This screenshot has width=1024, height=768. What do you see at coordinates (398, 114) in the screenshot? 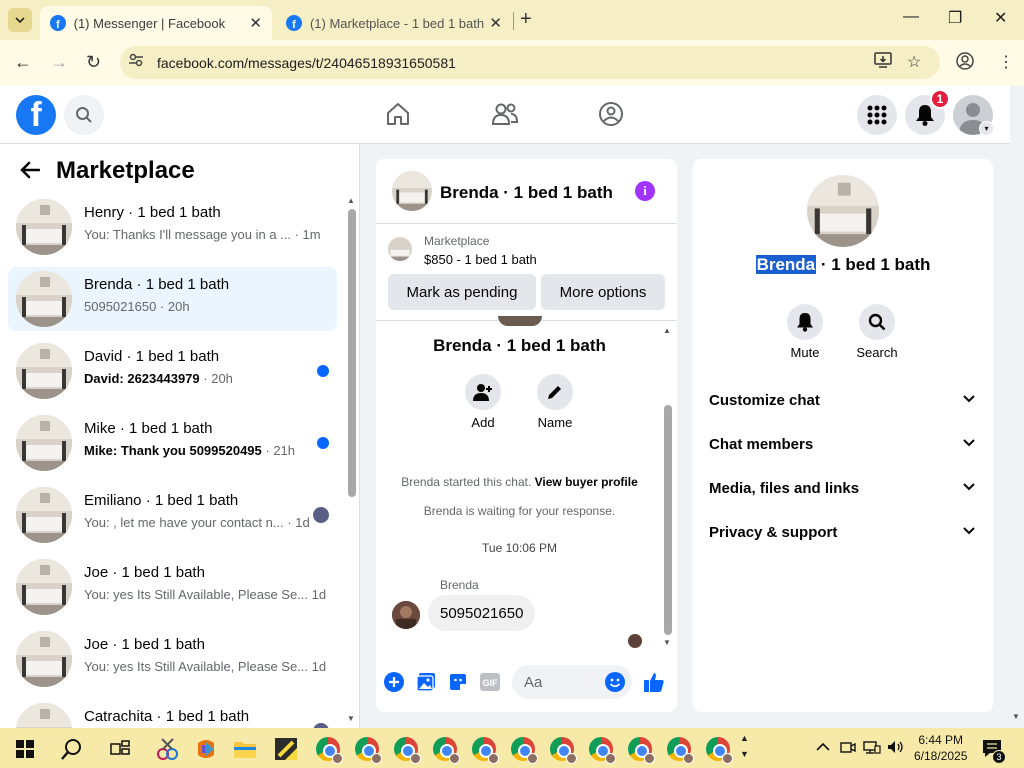
I see `home-icon` at bounding box center [398, 114].